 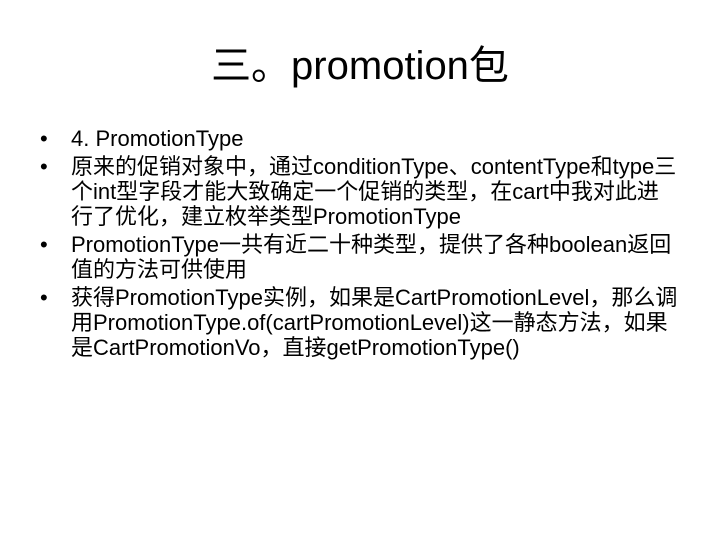 I want to click on bullet-item: • 4. PromotionType, so click(x=360, y=138).